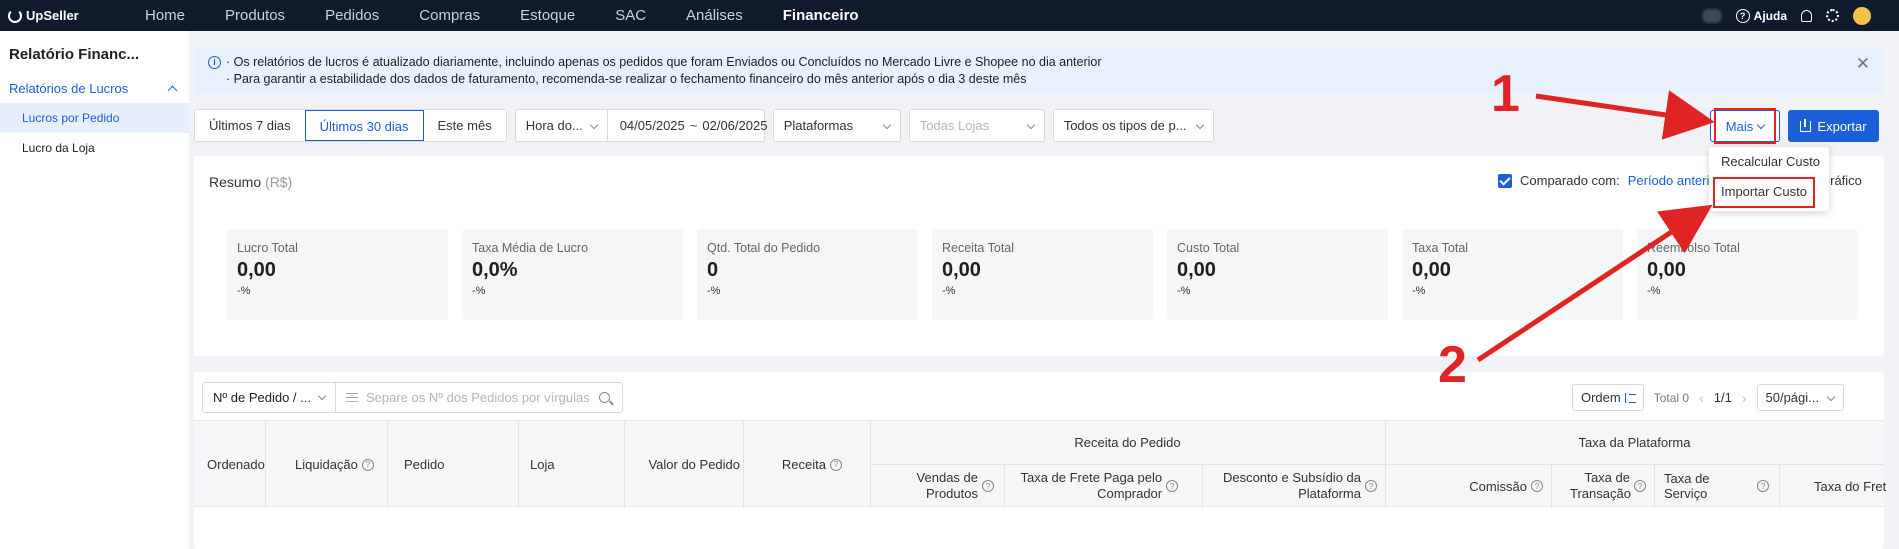 The height and width of the screenshot is (549, 1899). What do you see at coordinates (1594, 283) in the screenshot?
I see `arrow-to-import` at bounding box center [1594, 283].